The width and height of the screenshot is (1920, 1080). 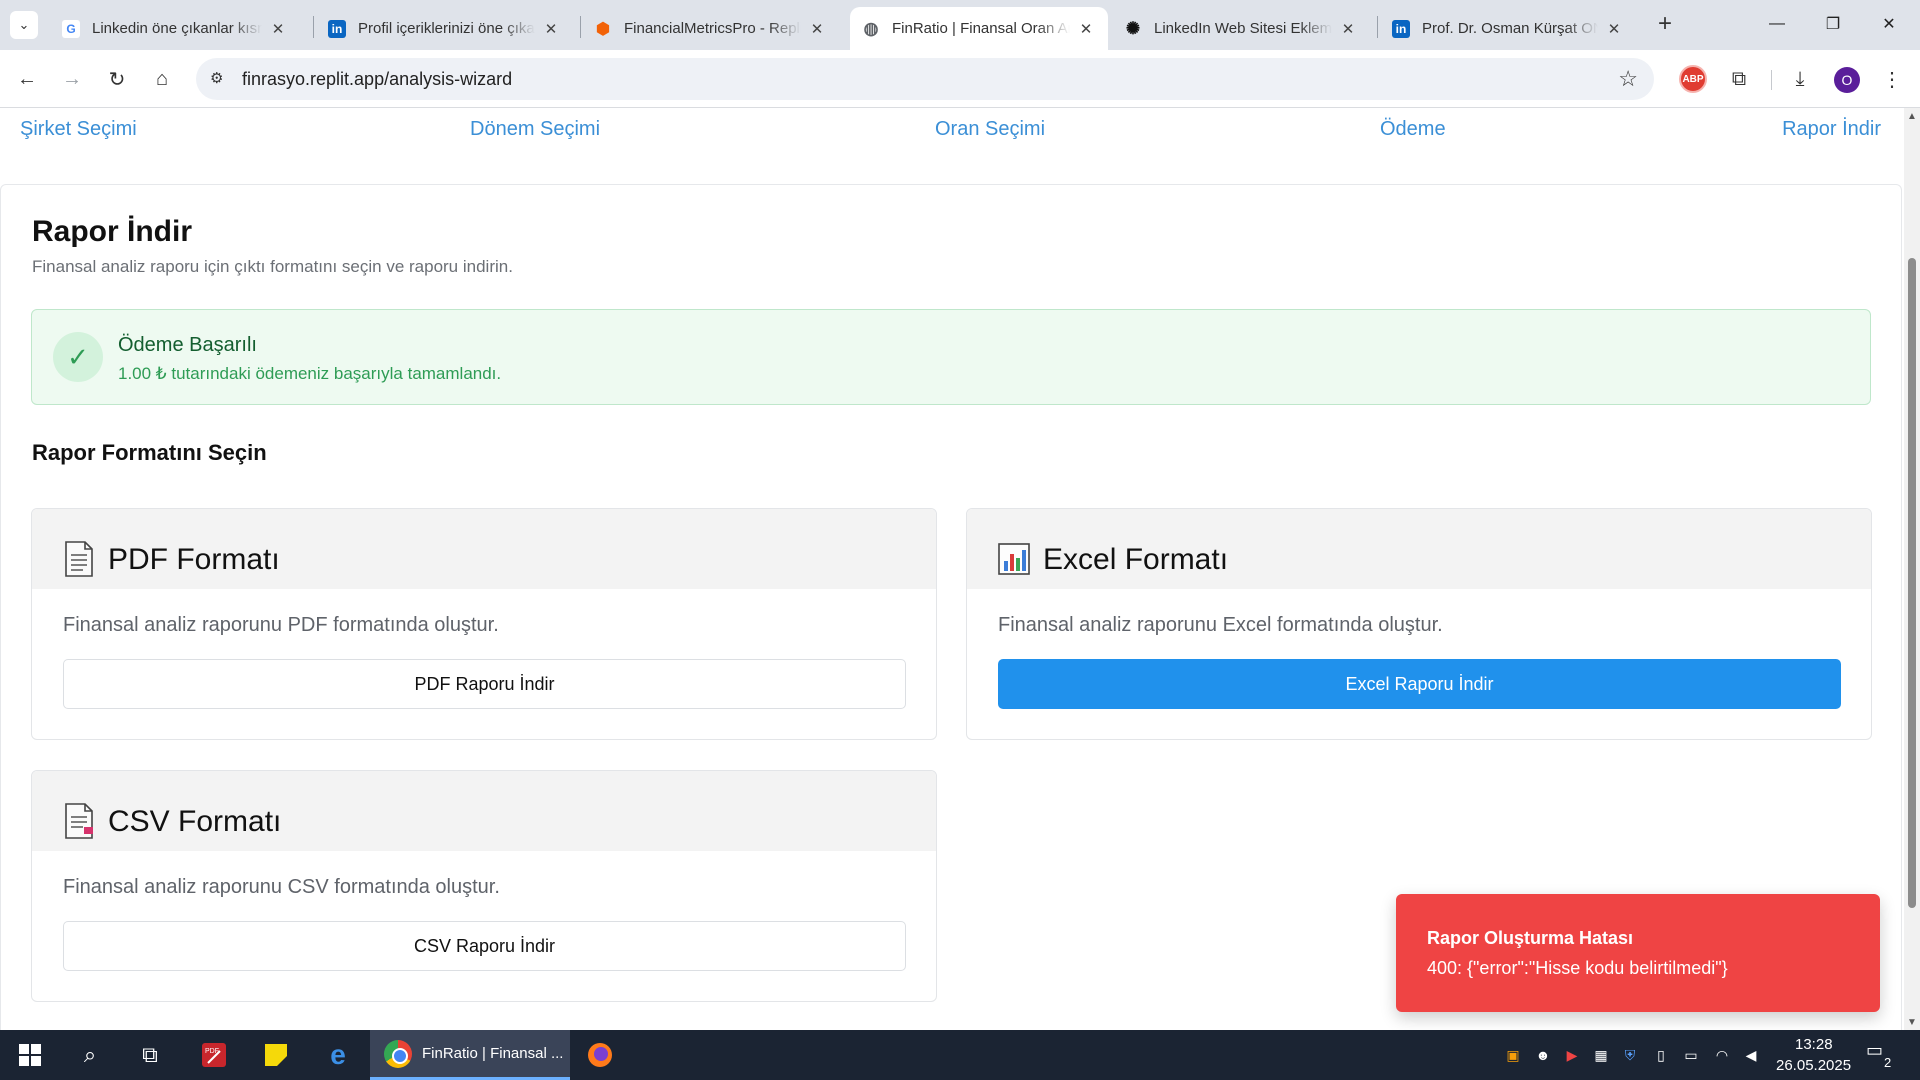 I want to click on reload-button: ↻, so click(x=117, y=79).